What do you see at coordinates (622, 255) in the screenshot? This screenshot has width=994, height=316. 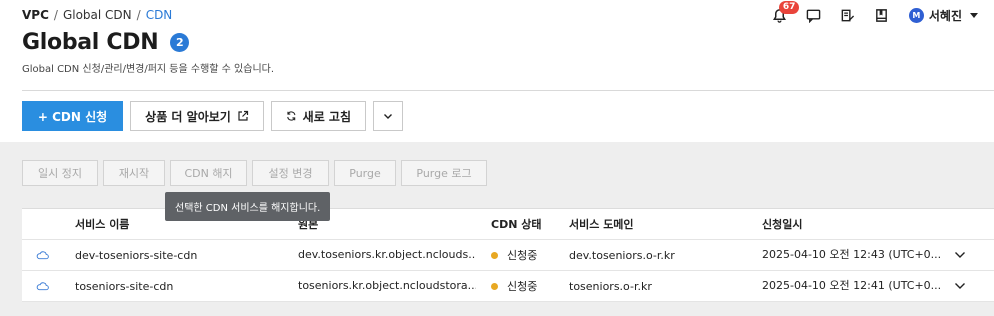 I see `cell-domain: dev.toseniors.o-r.kr` at bounding box center [622, 255].